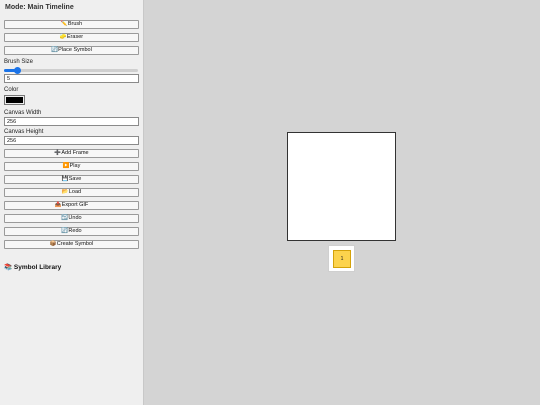 Image resolution: width=540 pixels, height=405 pixels. I want to click on brush-size-label: Brush Size, so click(19, 62).